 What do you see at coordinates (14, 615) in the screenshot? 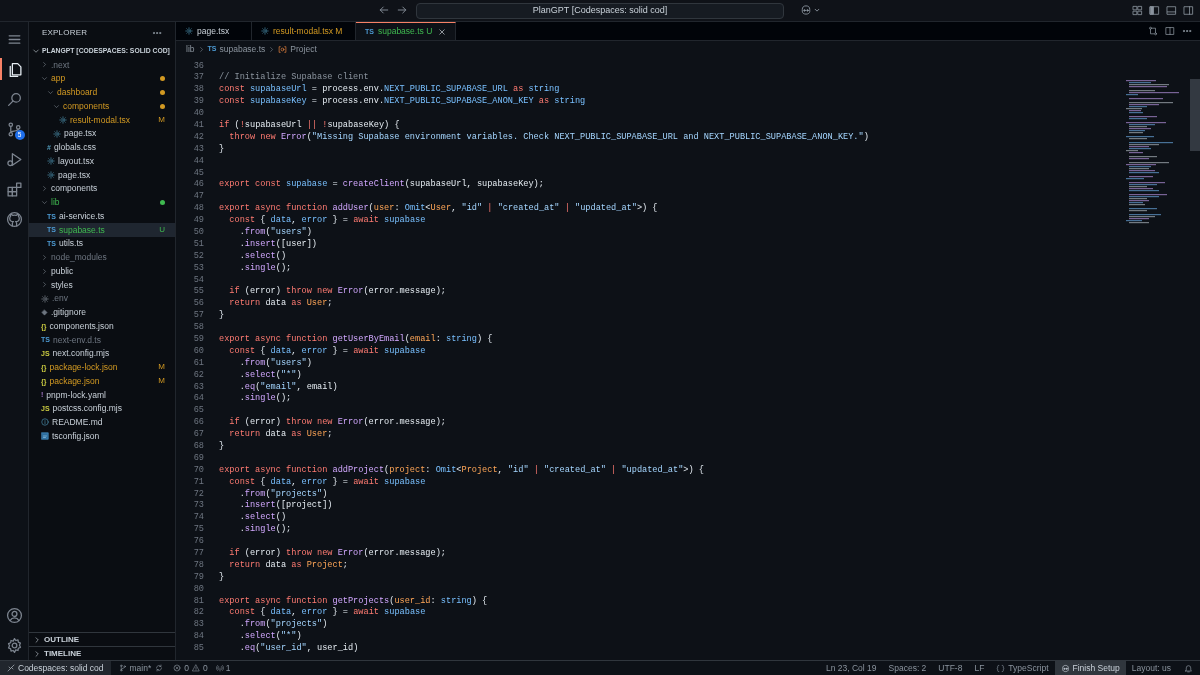
I see `account-icon` at bounding box center [14, 615].